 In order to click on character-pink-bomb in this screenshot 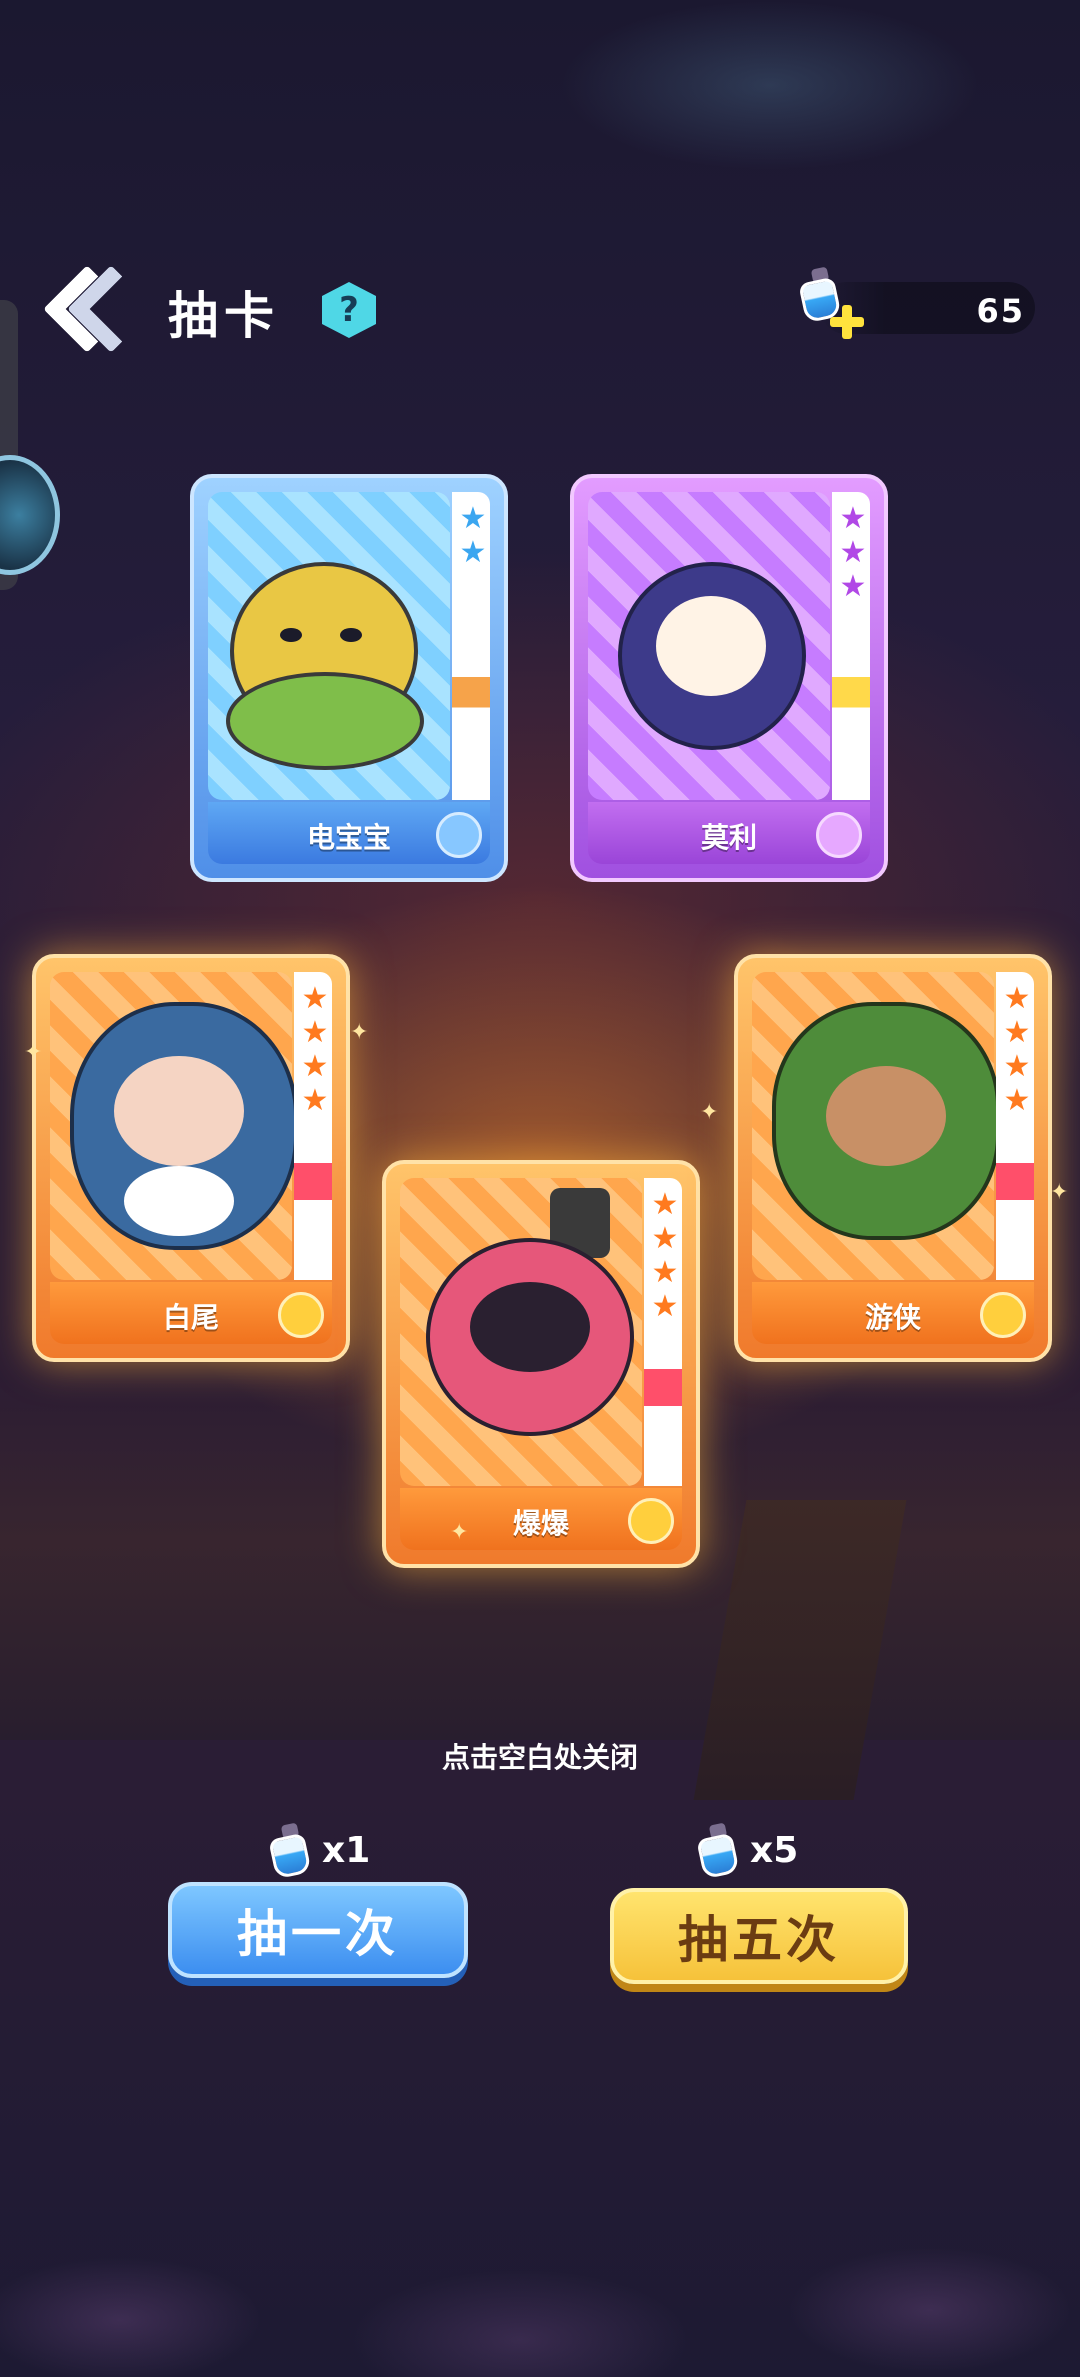, I will do `click(530, 1337)`.